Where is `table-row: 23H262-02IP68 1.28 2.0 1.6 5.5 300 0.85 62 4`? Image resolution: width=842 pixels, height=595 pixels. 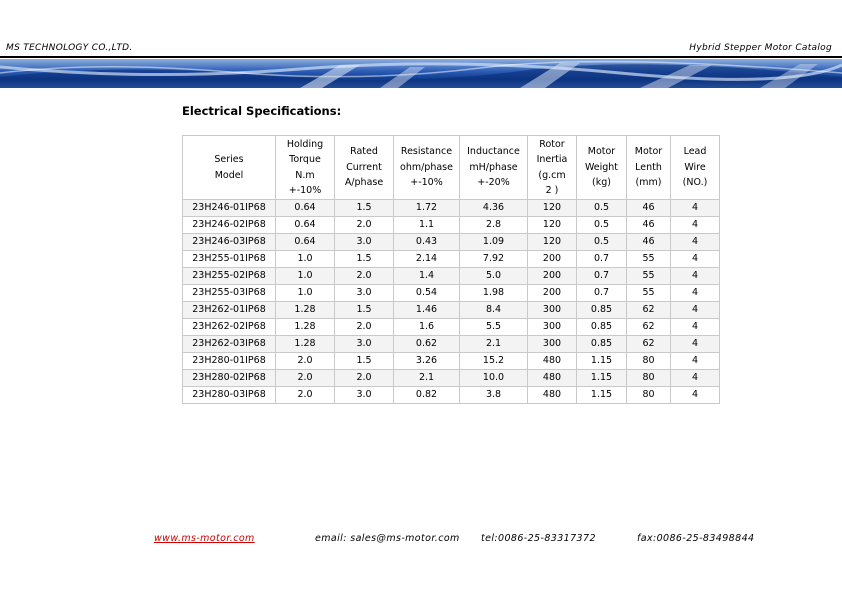 table-row: 23H262-02IP68 1.28 2.0 1.6 5.5 300 0.85 62 4 is located at coordinates (451, 327).